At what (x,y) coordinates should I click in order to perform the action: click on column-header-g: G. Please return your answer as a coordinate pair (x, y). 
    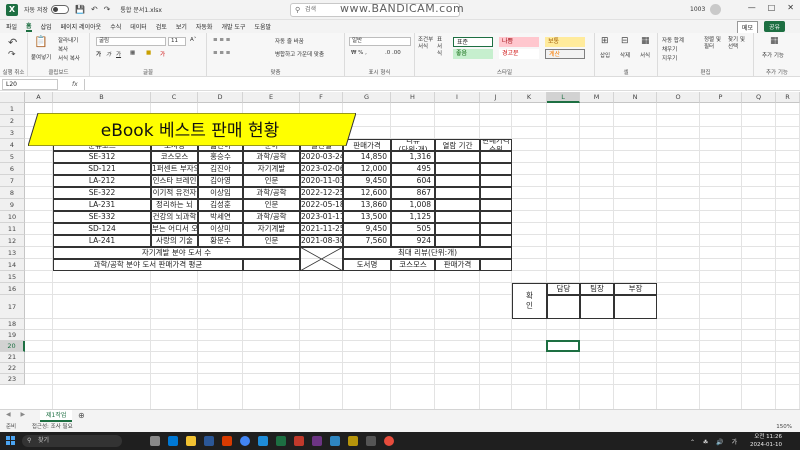
    Looking at the image, I should click on (367, 97).